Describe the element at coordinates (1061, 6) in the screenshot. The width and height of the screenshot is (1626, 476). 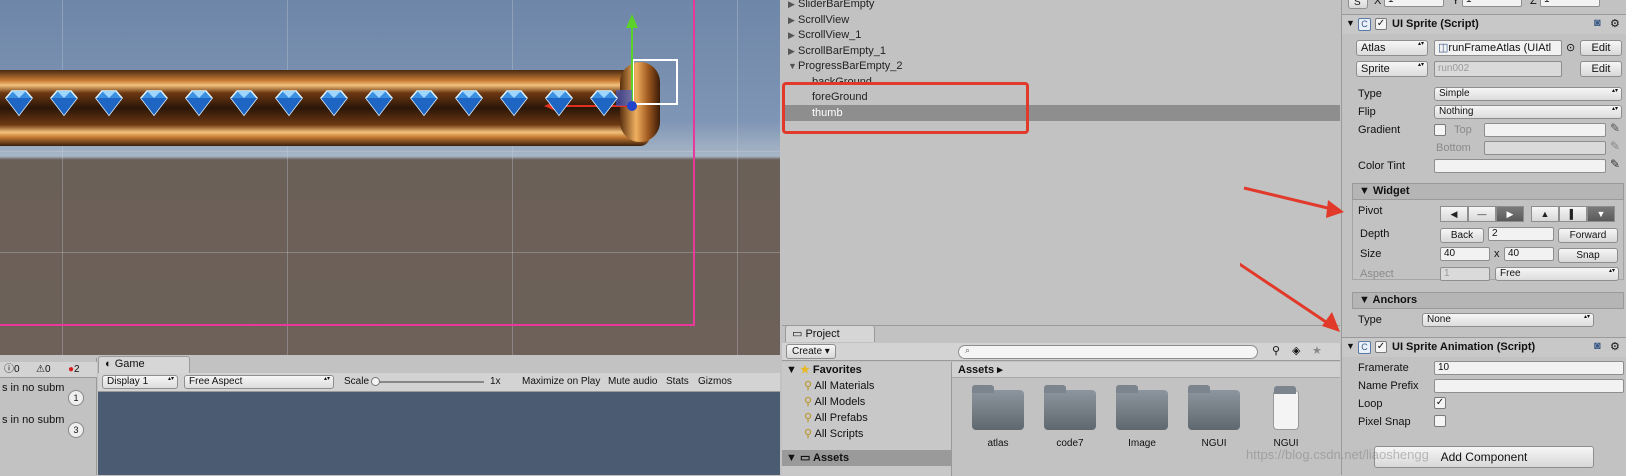
I see `hierarchy-item: ▶ SliderBarEmpty` at that location.